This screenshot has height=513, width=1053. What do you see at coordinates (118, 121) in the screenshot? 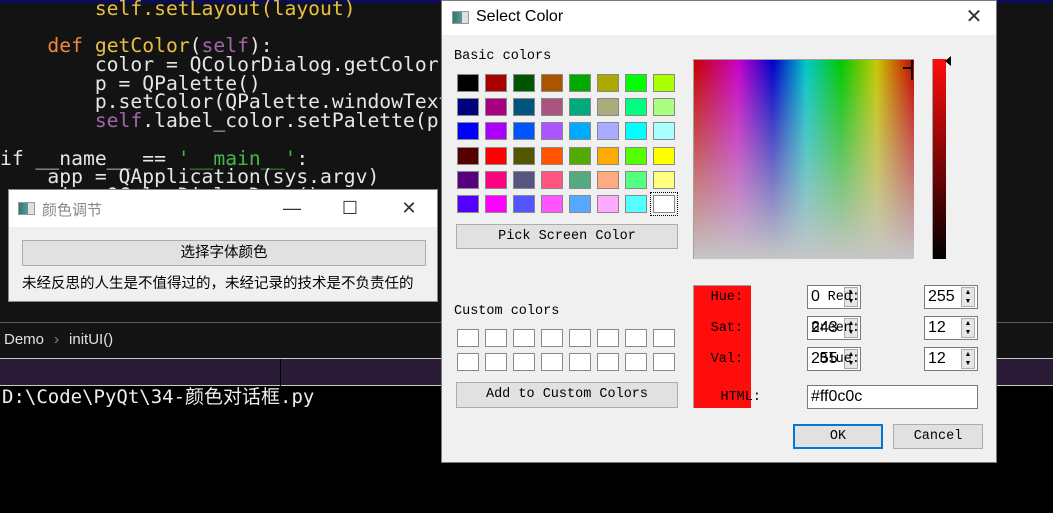
I see `code-token: self` at bounding box center [118, 121].